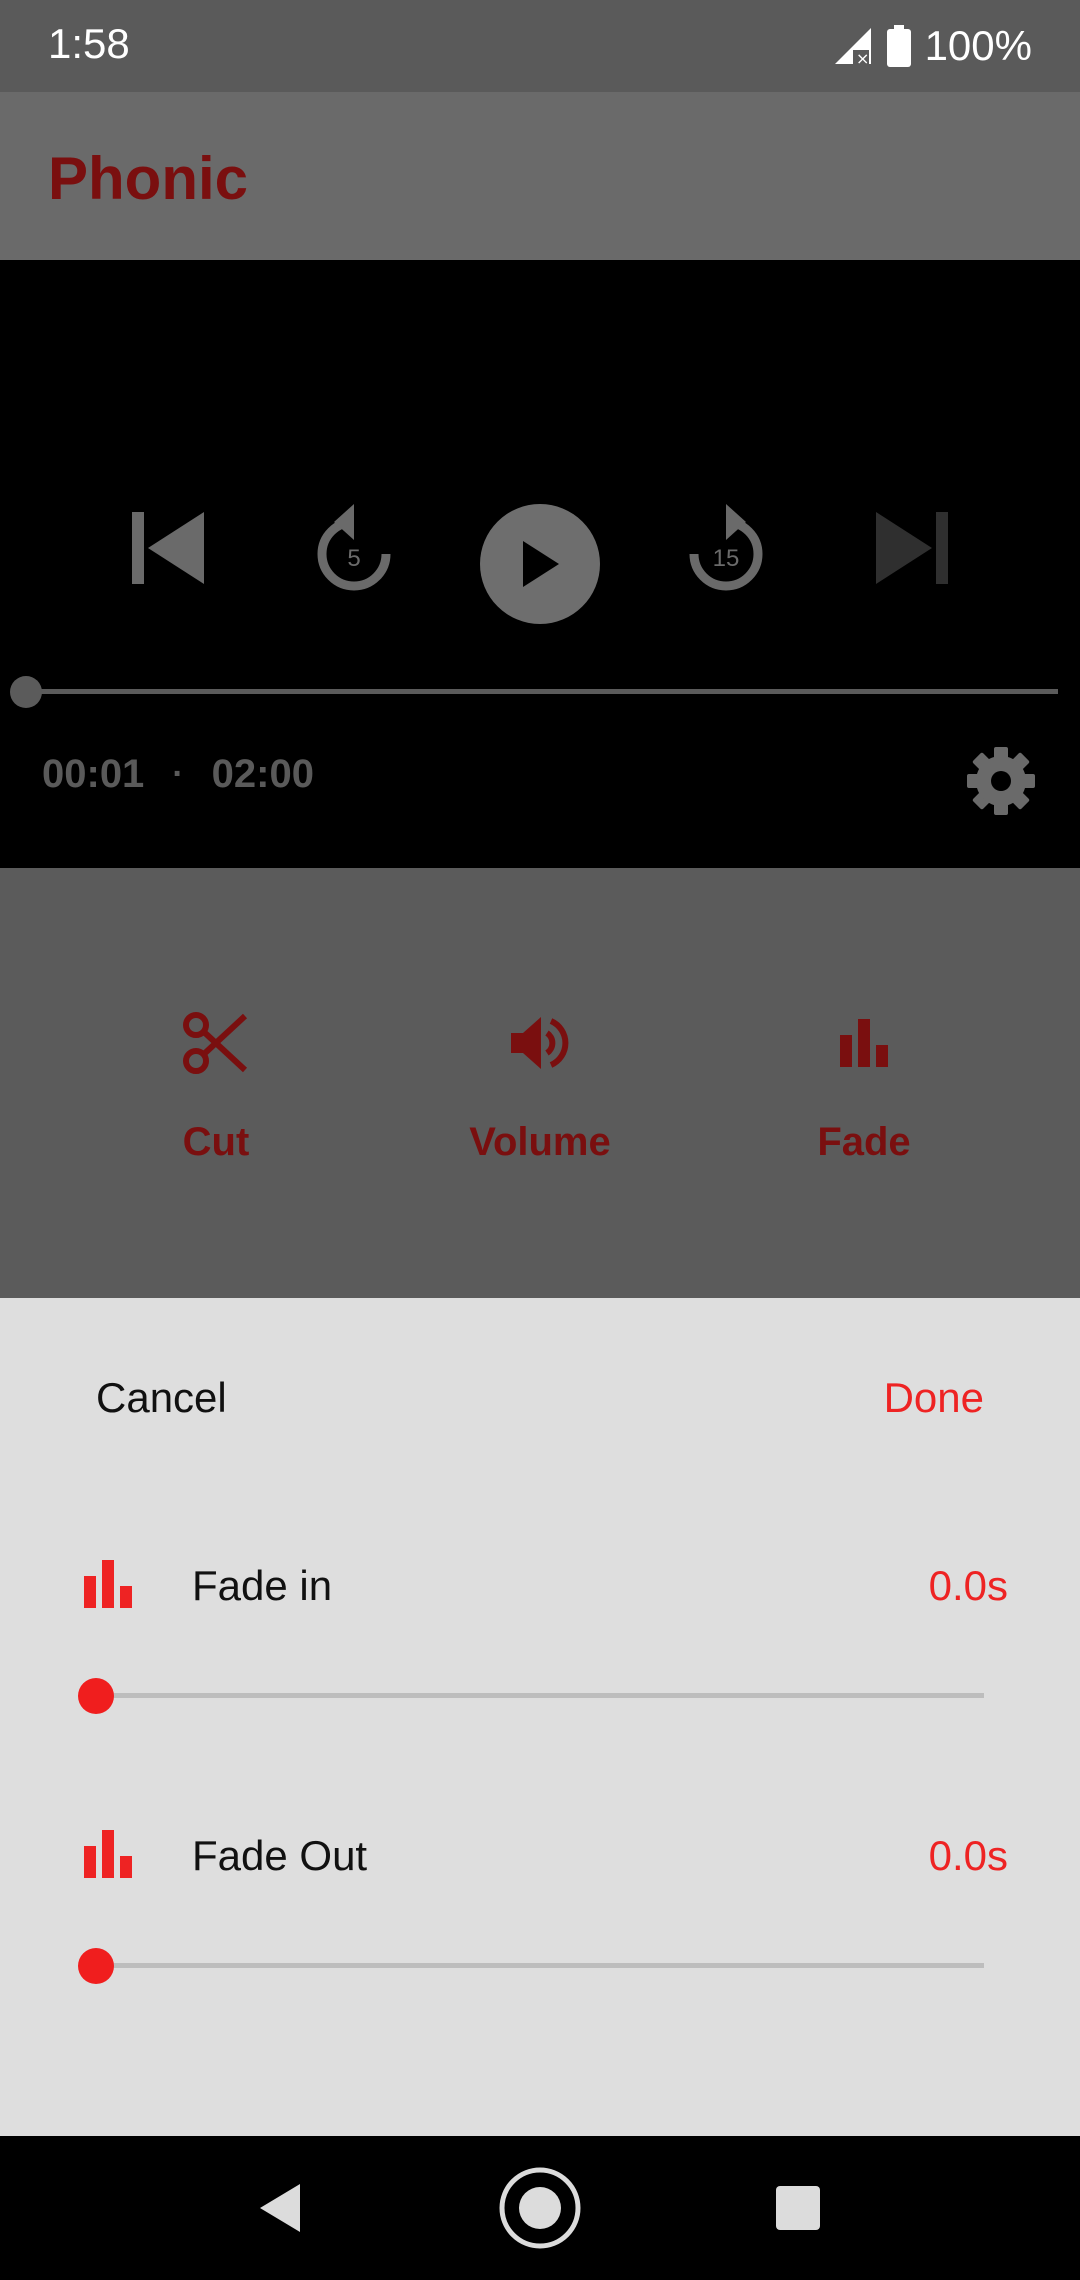 The height and width of the screenshot is (2280, 1080). What do you see at coordinates (540, 176) in the screenshot?
I see `app-bar: Phonic` at bounding box center [540, 176].